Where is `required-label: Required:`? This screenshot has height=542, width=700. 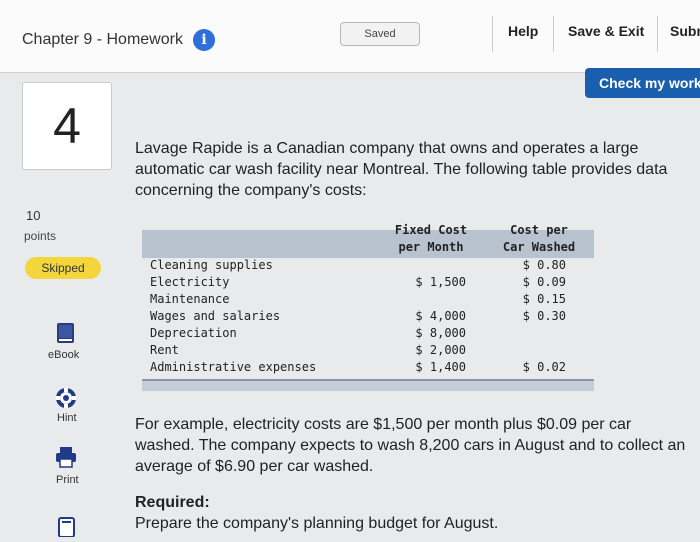 required-label: Required: is located at coordinates (172, 502).